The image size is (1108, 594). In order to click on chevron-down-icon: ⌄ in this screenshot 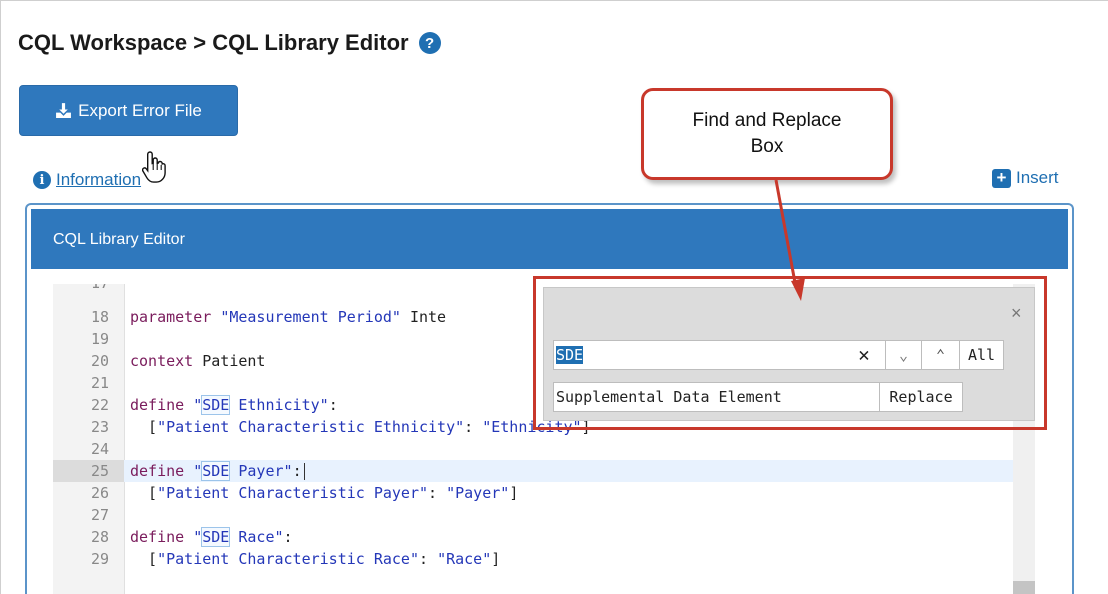, I will do `click(903, 355)`.